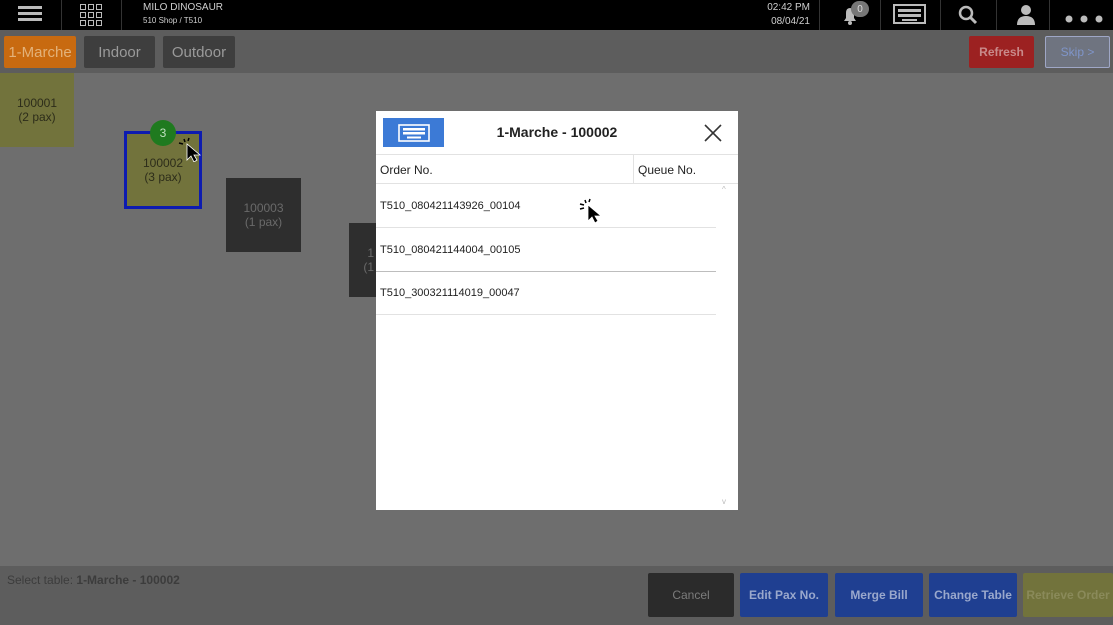 This screenshot has width=1113, height=625. I want to click on order-number: T510_300321114019_00047, so click(450, 293).